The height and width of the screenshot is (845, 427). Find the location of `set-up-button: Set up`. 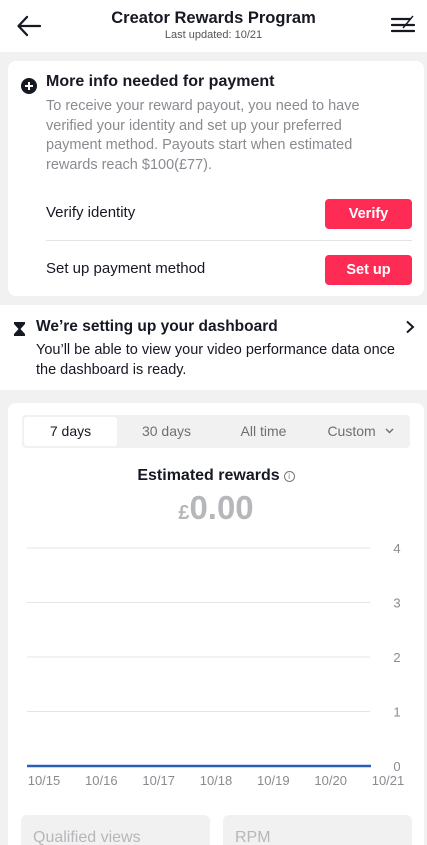

set-up-button: Set up is located at coordinates (368, 270).